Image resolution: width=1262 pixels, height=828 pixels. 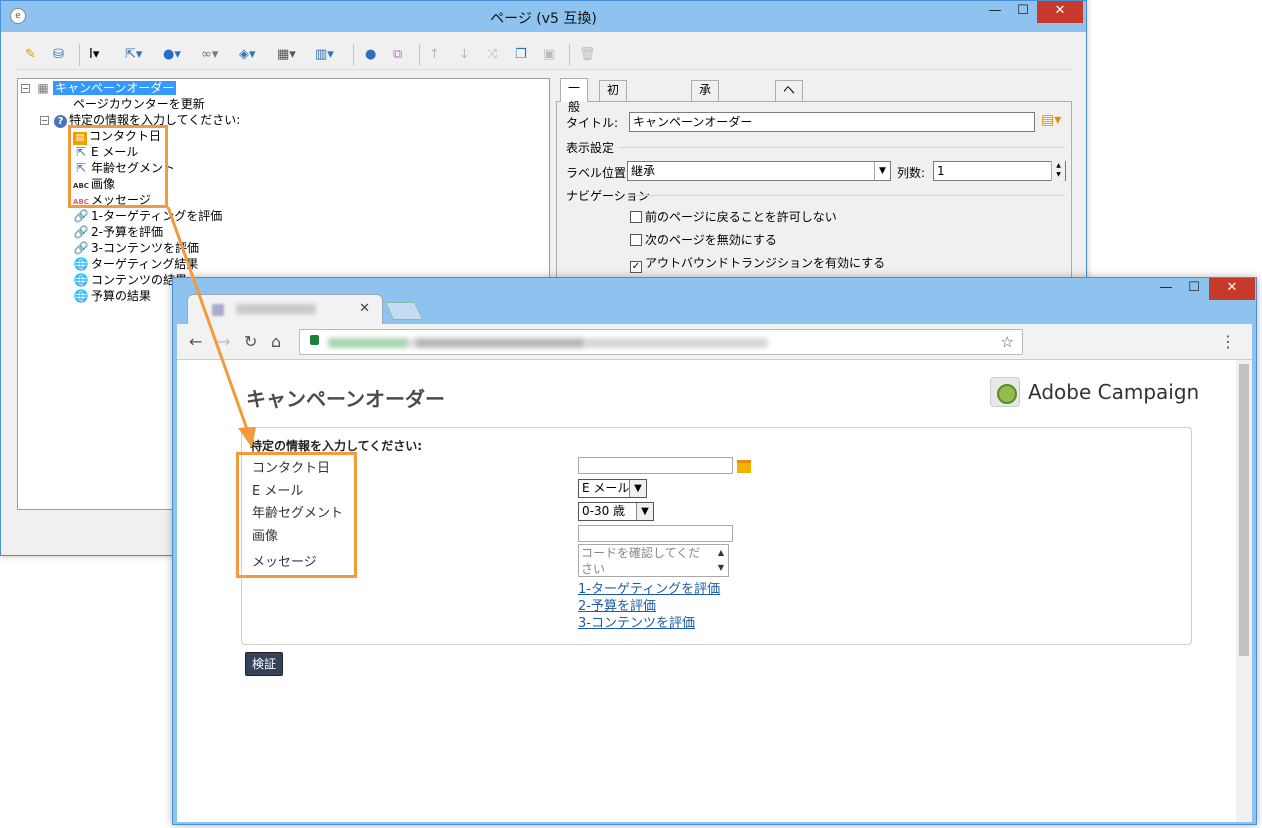 I want to click on callout-arrow, so click(x=211, y=327).